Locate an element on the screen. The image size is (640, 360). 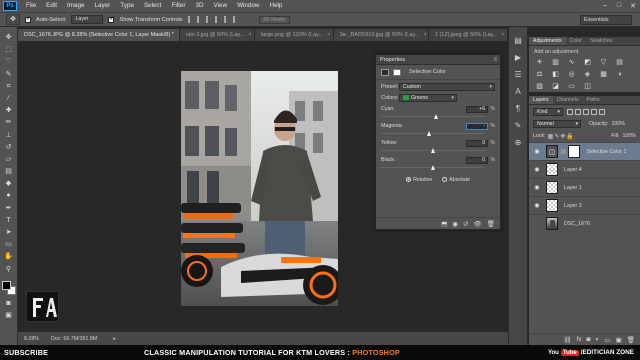
auto-select-checkbox is located at coordinates (28, 19).